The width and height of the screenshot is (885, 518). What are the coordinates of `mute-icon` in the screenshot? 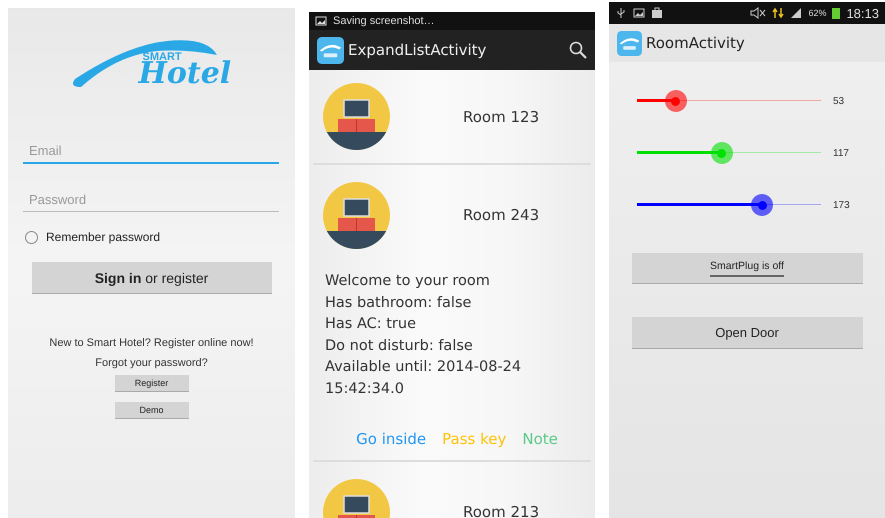 It's located at (758, 13).